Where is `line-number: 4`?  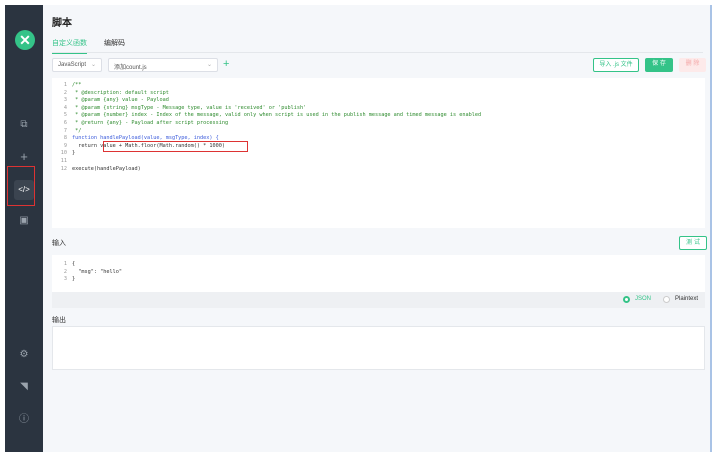 line-number: 4 is located at coordinates (65, 107).